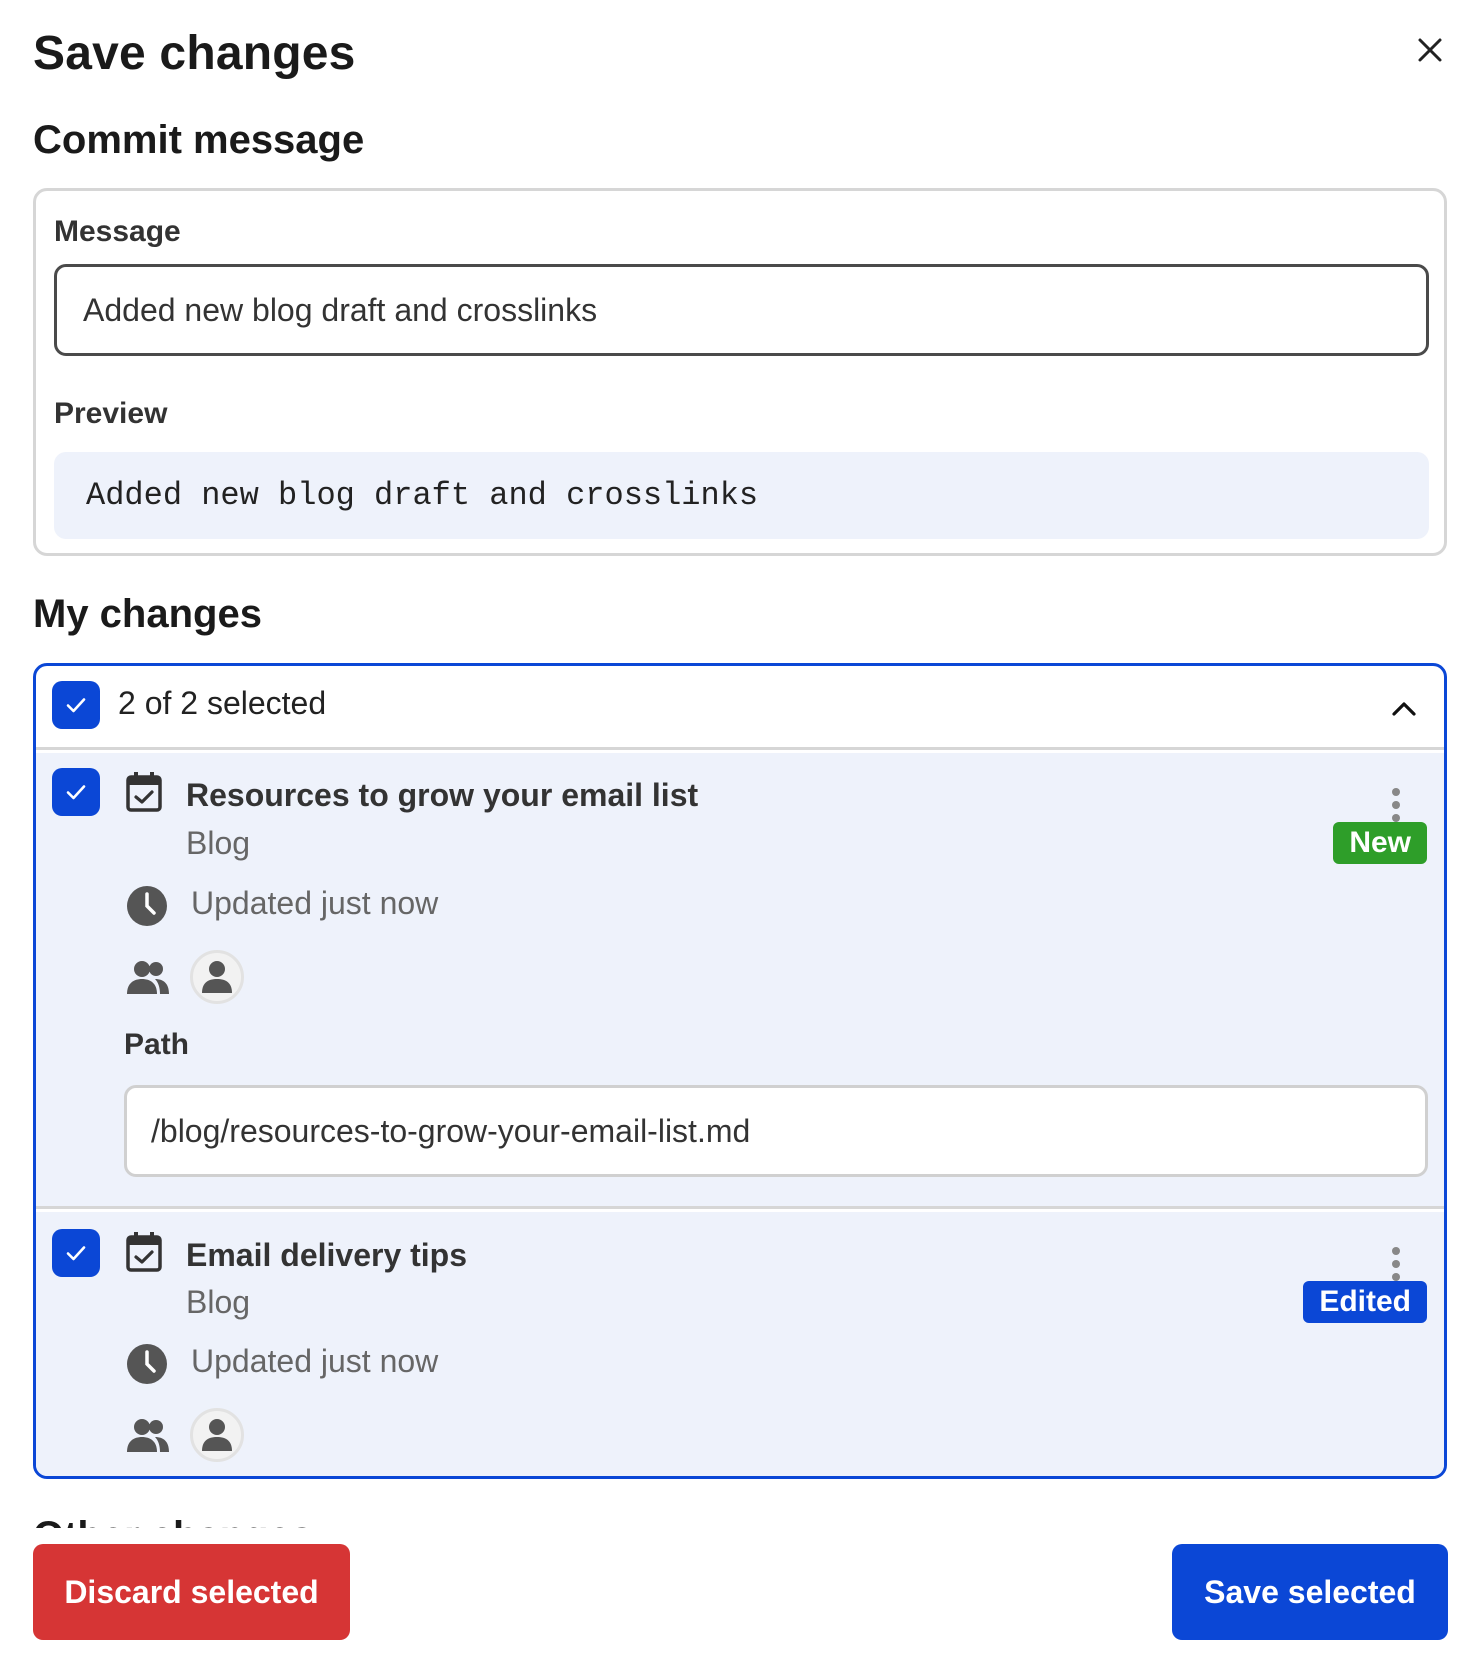 The width and height of the screenshot is (1480, 1672). I want to click on dialog-title: Save changes, so click(194, 53).